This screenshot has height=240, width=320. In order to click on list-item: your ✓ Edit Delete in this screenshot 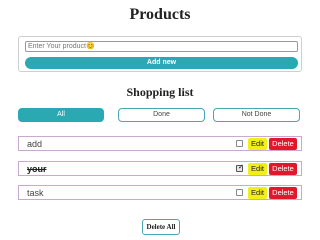, I will do `click(160, 168)`.